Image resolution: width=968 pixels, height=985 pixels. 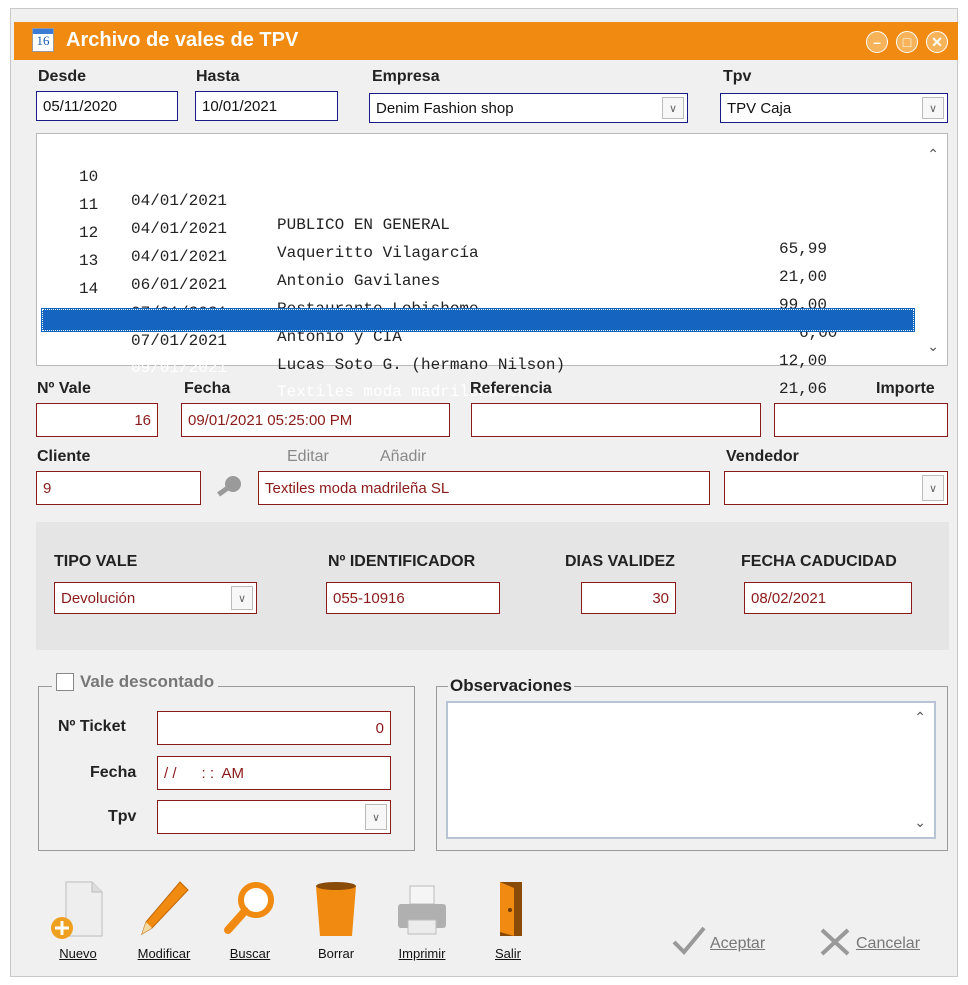 What do you see at coordinates (937, 42) in the screenshot?
I see `close-button: ✕` at bounding box center [937, 42].